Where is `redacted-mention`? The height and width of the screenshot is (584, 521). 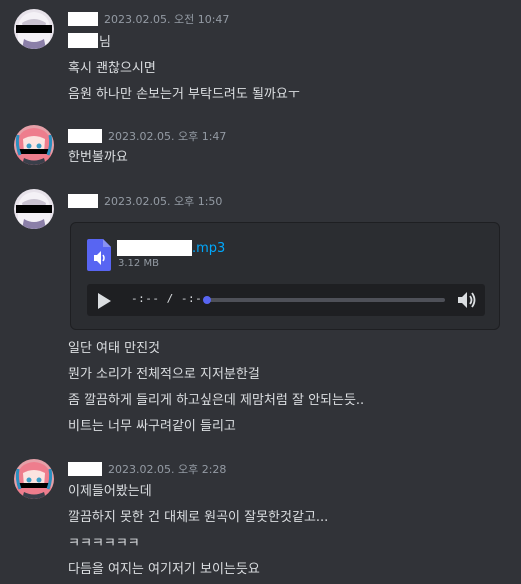 redacted-mention is located at coordinates (83, 40).